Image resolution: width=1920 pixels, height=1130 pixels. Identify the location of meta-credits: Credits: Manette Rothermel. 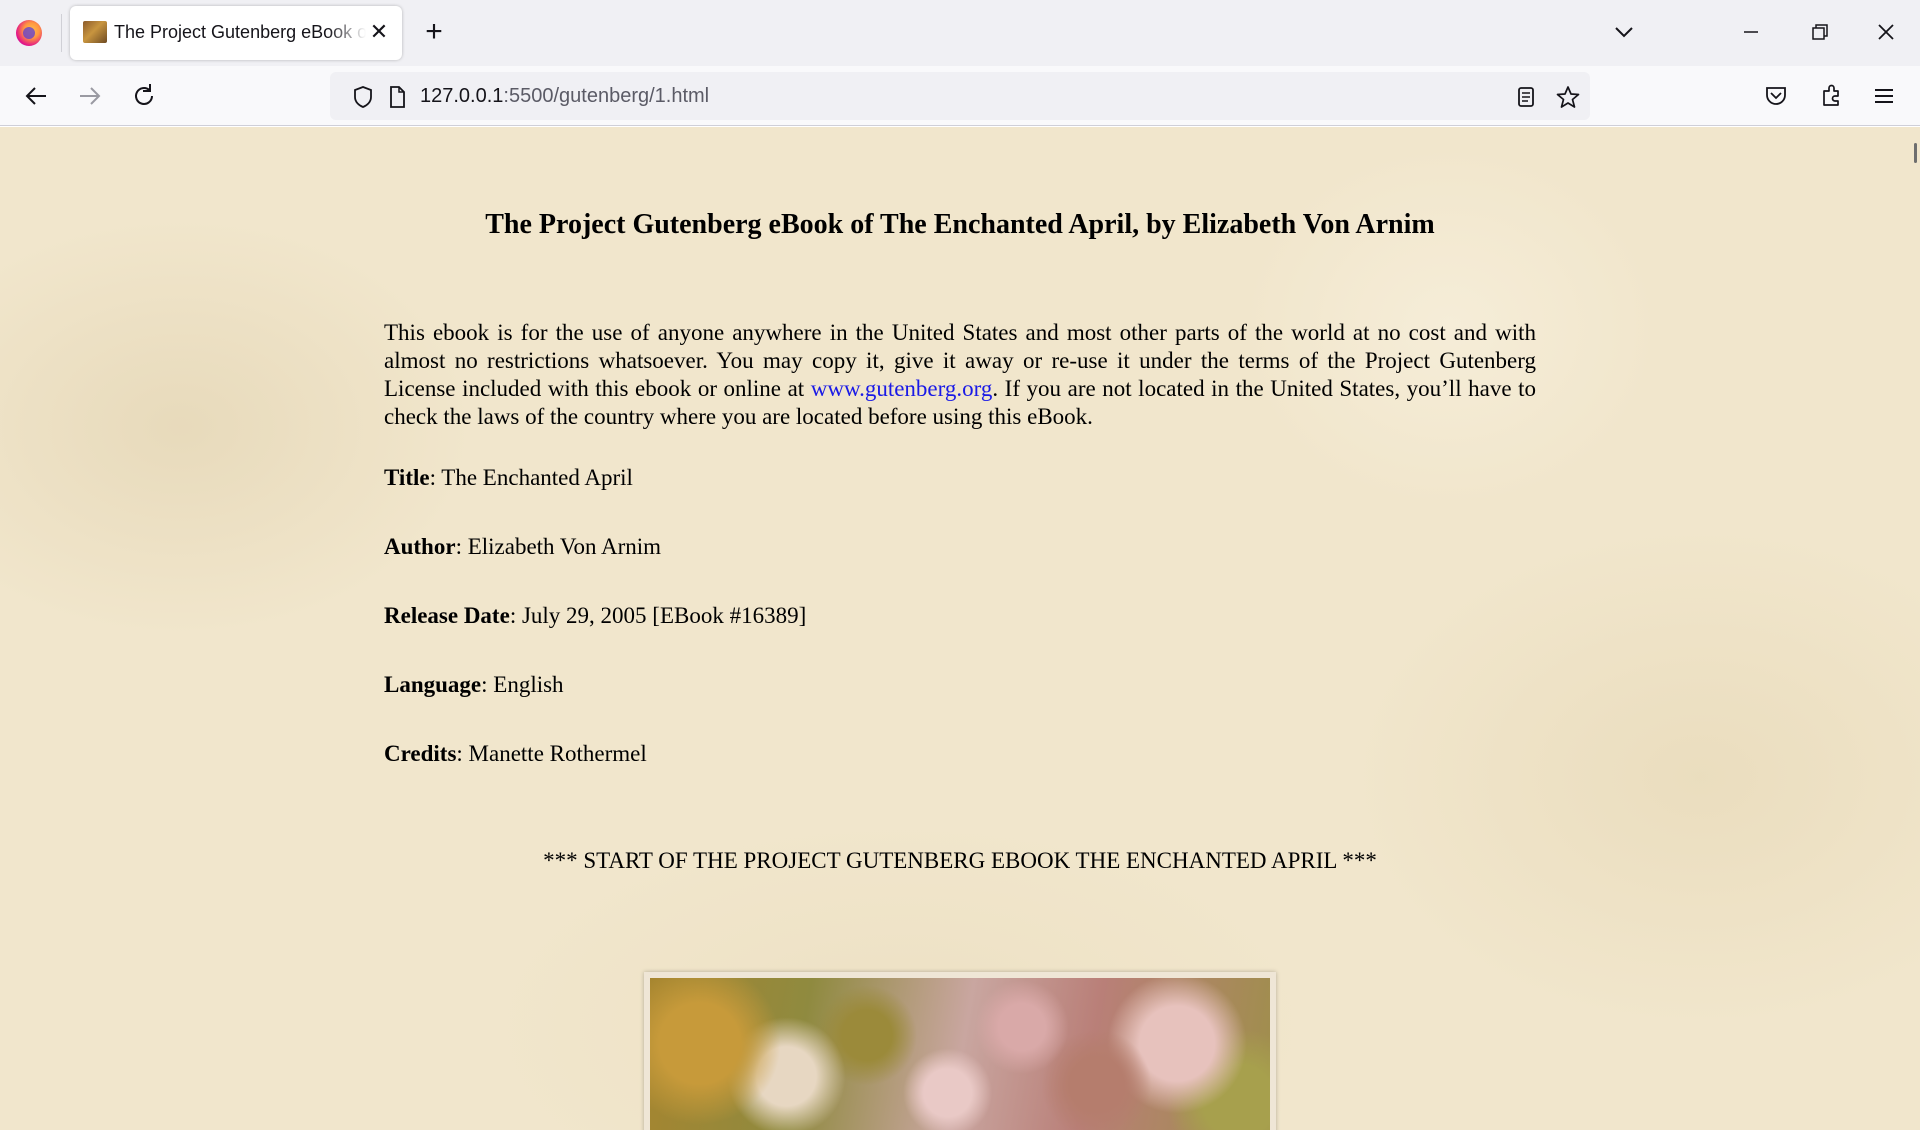
(960, 754).